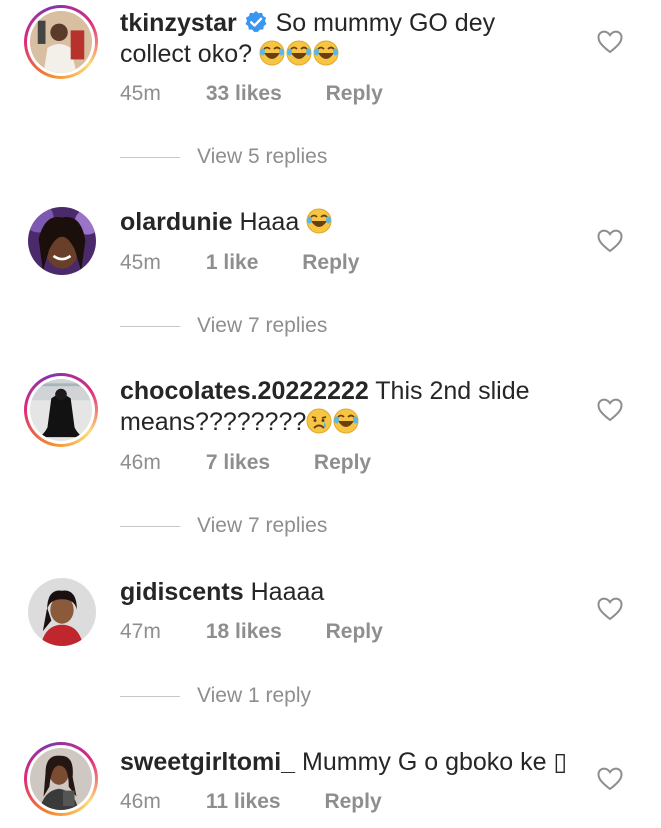 Image resolution: width=661 pixels, height=828 pixels. I want to click on comment-text: olardunie Haaa, so click(345, 222).